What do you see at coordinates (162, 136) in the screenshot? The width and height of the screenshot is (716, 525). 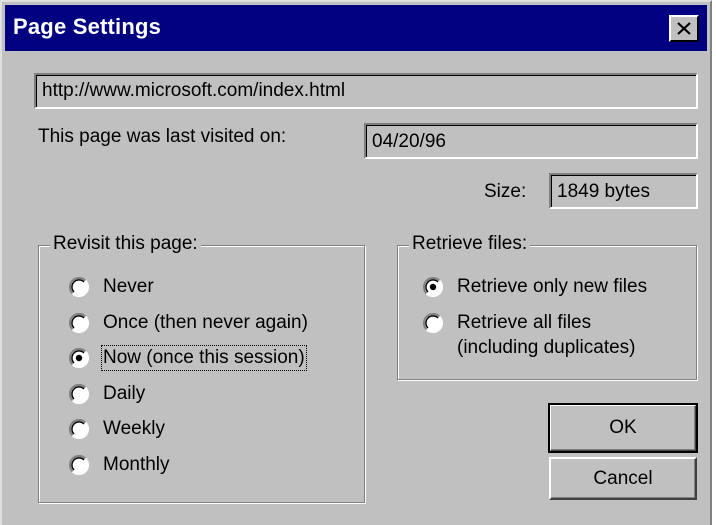 I see `last-visited-label: This page was last visited on:` at bounding box center [162, 136].